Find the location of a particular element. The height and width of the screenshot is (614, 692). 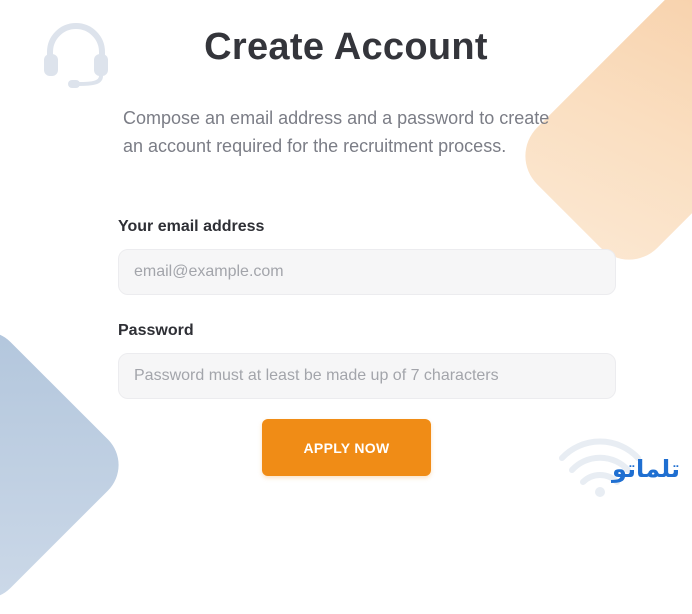

password-label: Password is located at coordinates (156, 330).